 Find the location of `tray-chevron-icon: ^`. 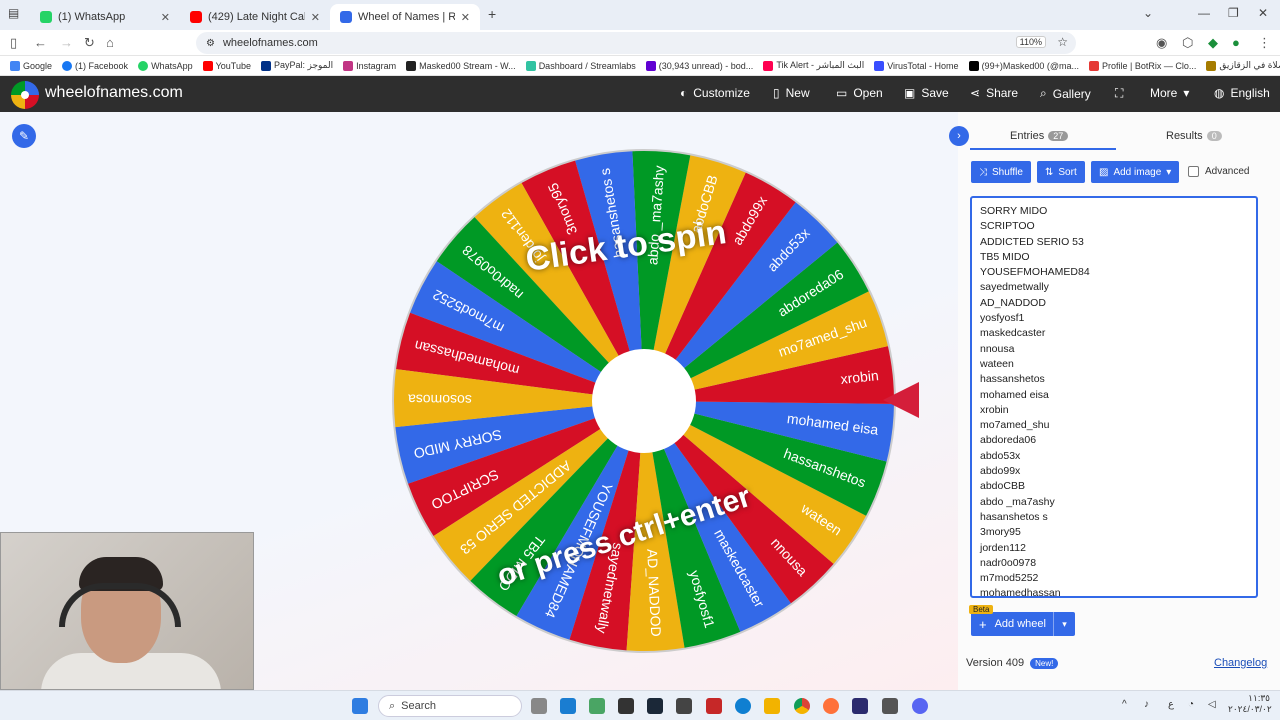

tray-chevron-icon: ^ is located at coordinates (1124, 704).